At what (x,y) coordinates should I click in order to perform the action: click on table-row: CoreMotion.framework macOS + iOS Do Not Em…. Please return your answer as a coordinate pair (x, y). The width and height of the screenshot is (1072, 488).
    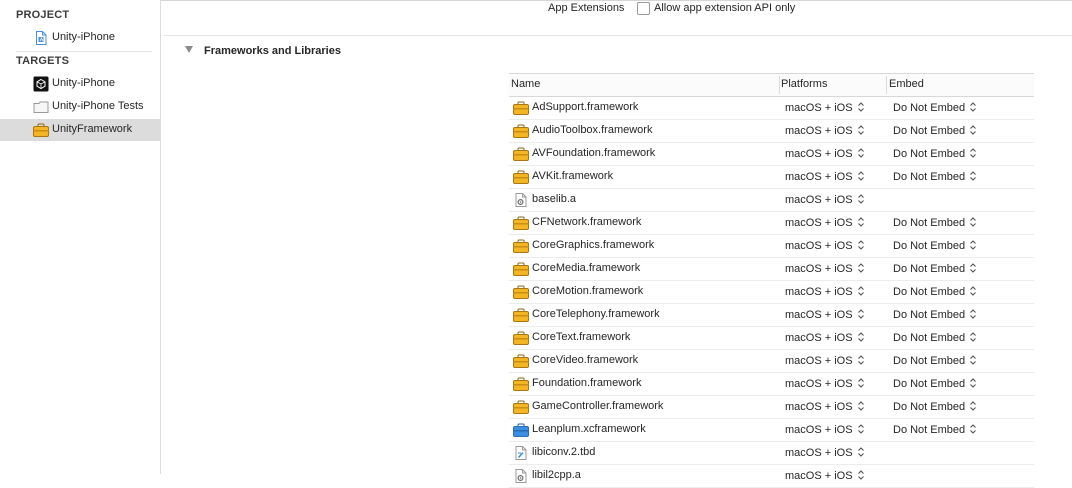
    Looking at the image, I should click on (771, 292).